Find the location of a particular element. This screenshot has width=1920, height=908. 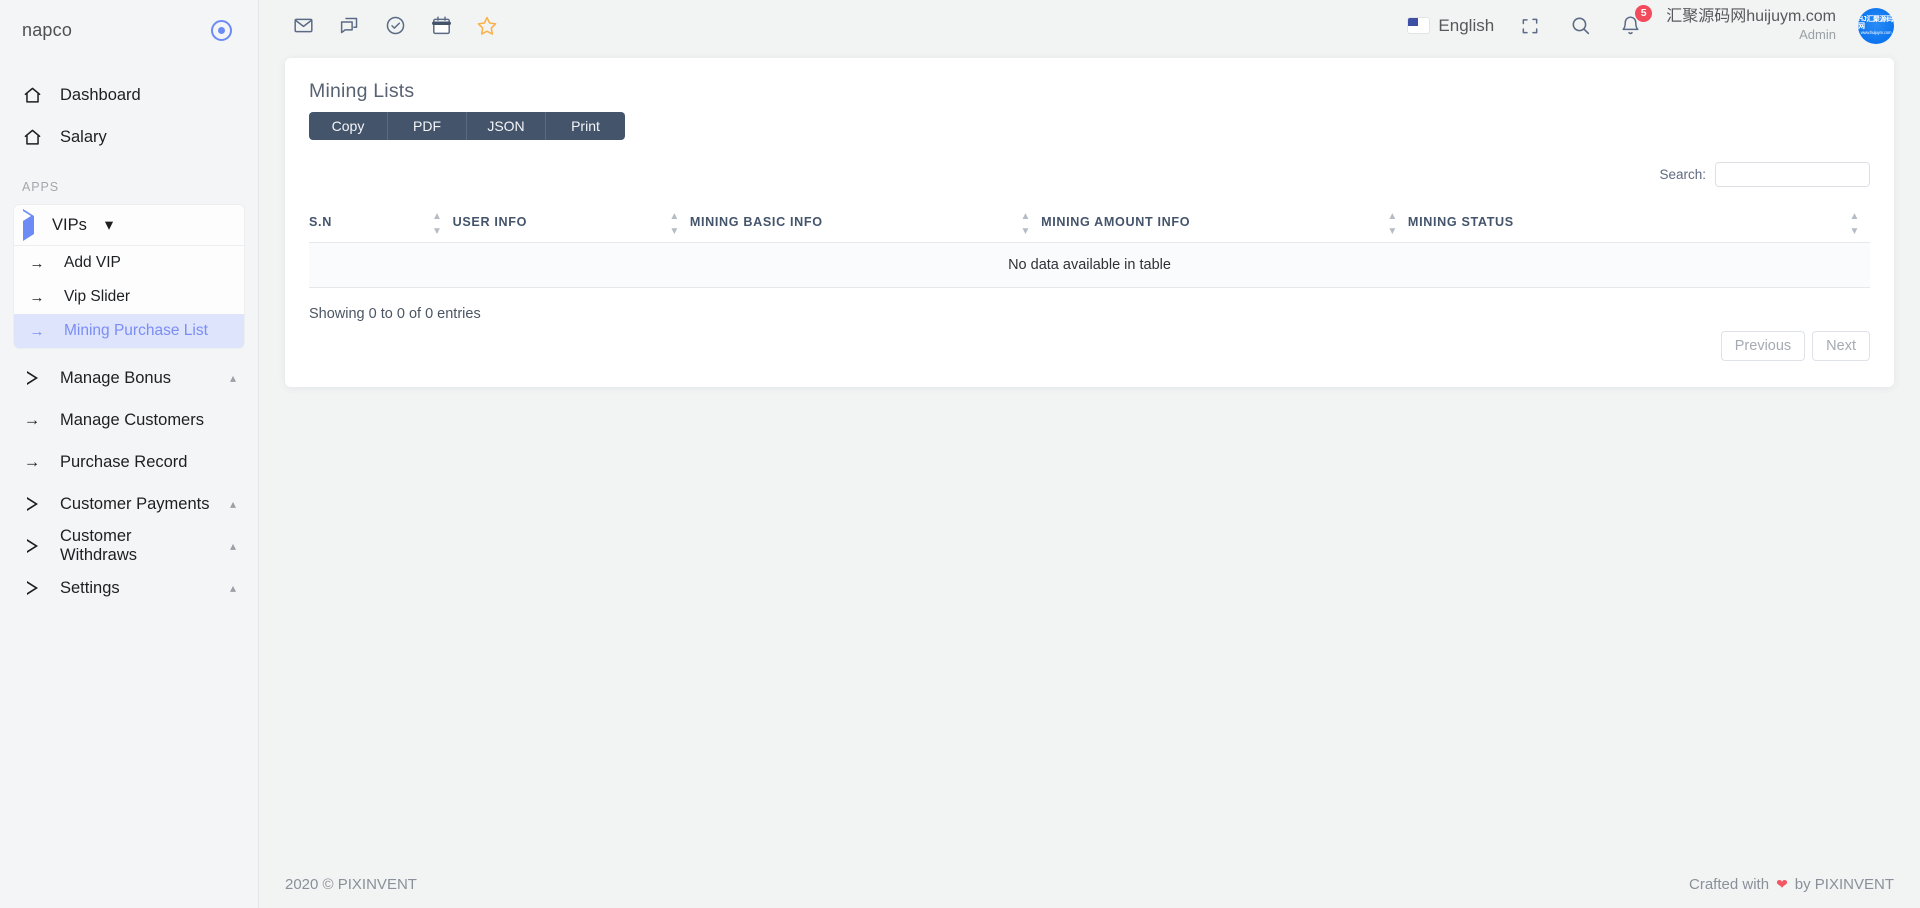

sidebar-item-label: Settings is located at coordinates (90, 587).